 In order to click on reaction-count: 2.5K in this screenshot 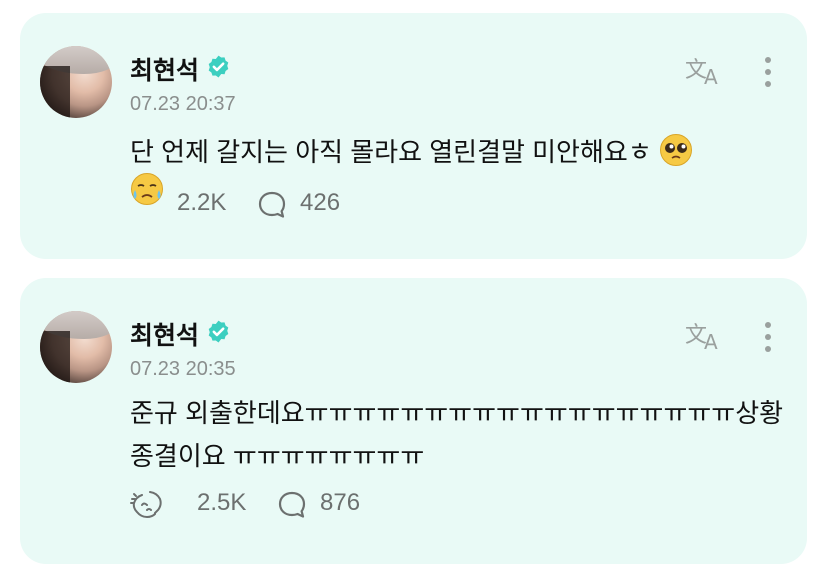, I will do `click(222, 502)`.